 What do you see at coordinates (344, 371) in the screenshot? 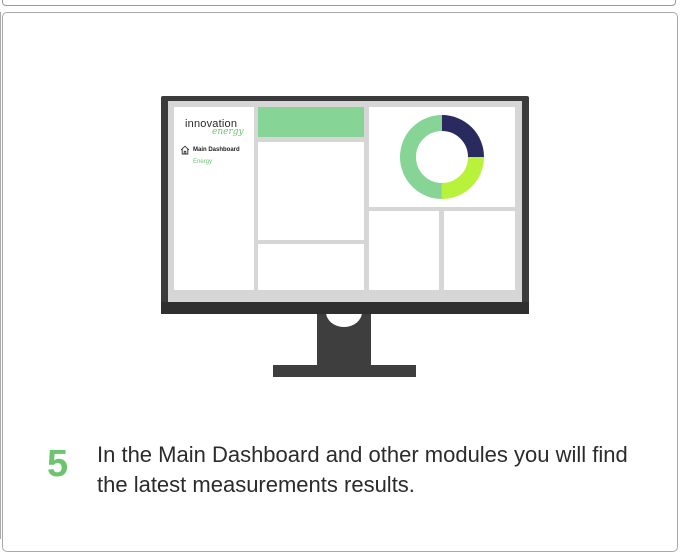
I see `monitor-stand-base` at bounding box center [344, 371].